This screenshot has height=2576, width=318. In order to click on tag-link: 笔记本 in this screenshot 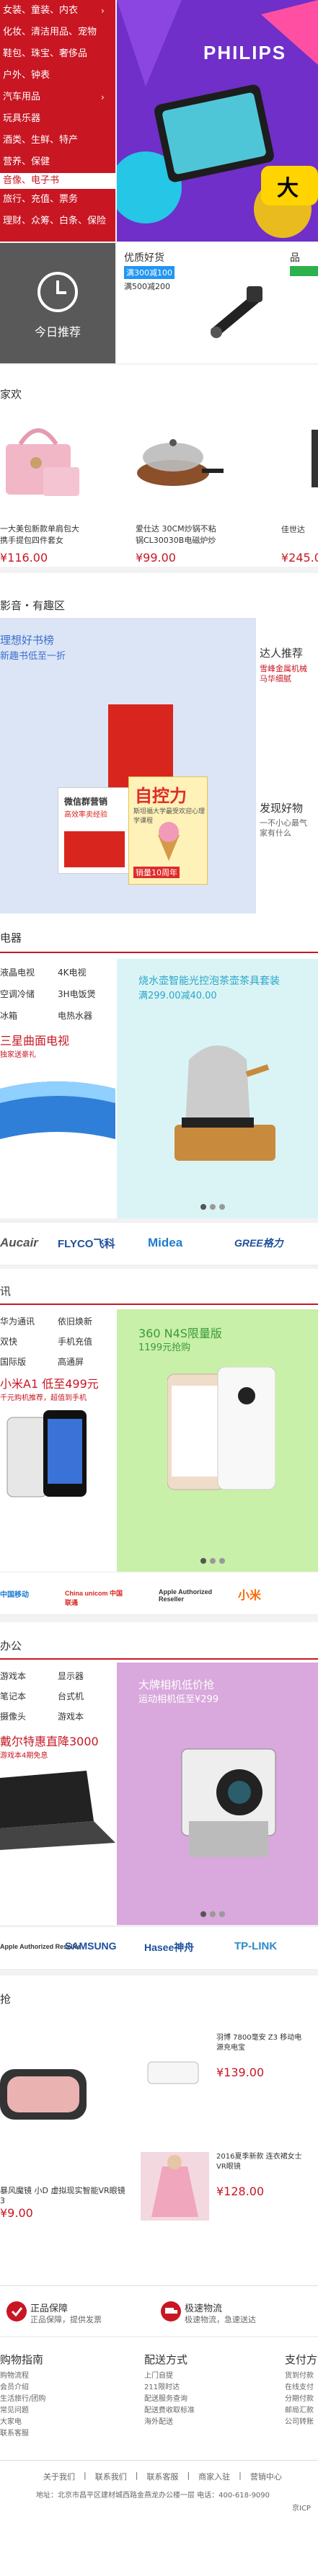, I will do `click(13, 1696)`.